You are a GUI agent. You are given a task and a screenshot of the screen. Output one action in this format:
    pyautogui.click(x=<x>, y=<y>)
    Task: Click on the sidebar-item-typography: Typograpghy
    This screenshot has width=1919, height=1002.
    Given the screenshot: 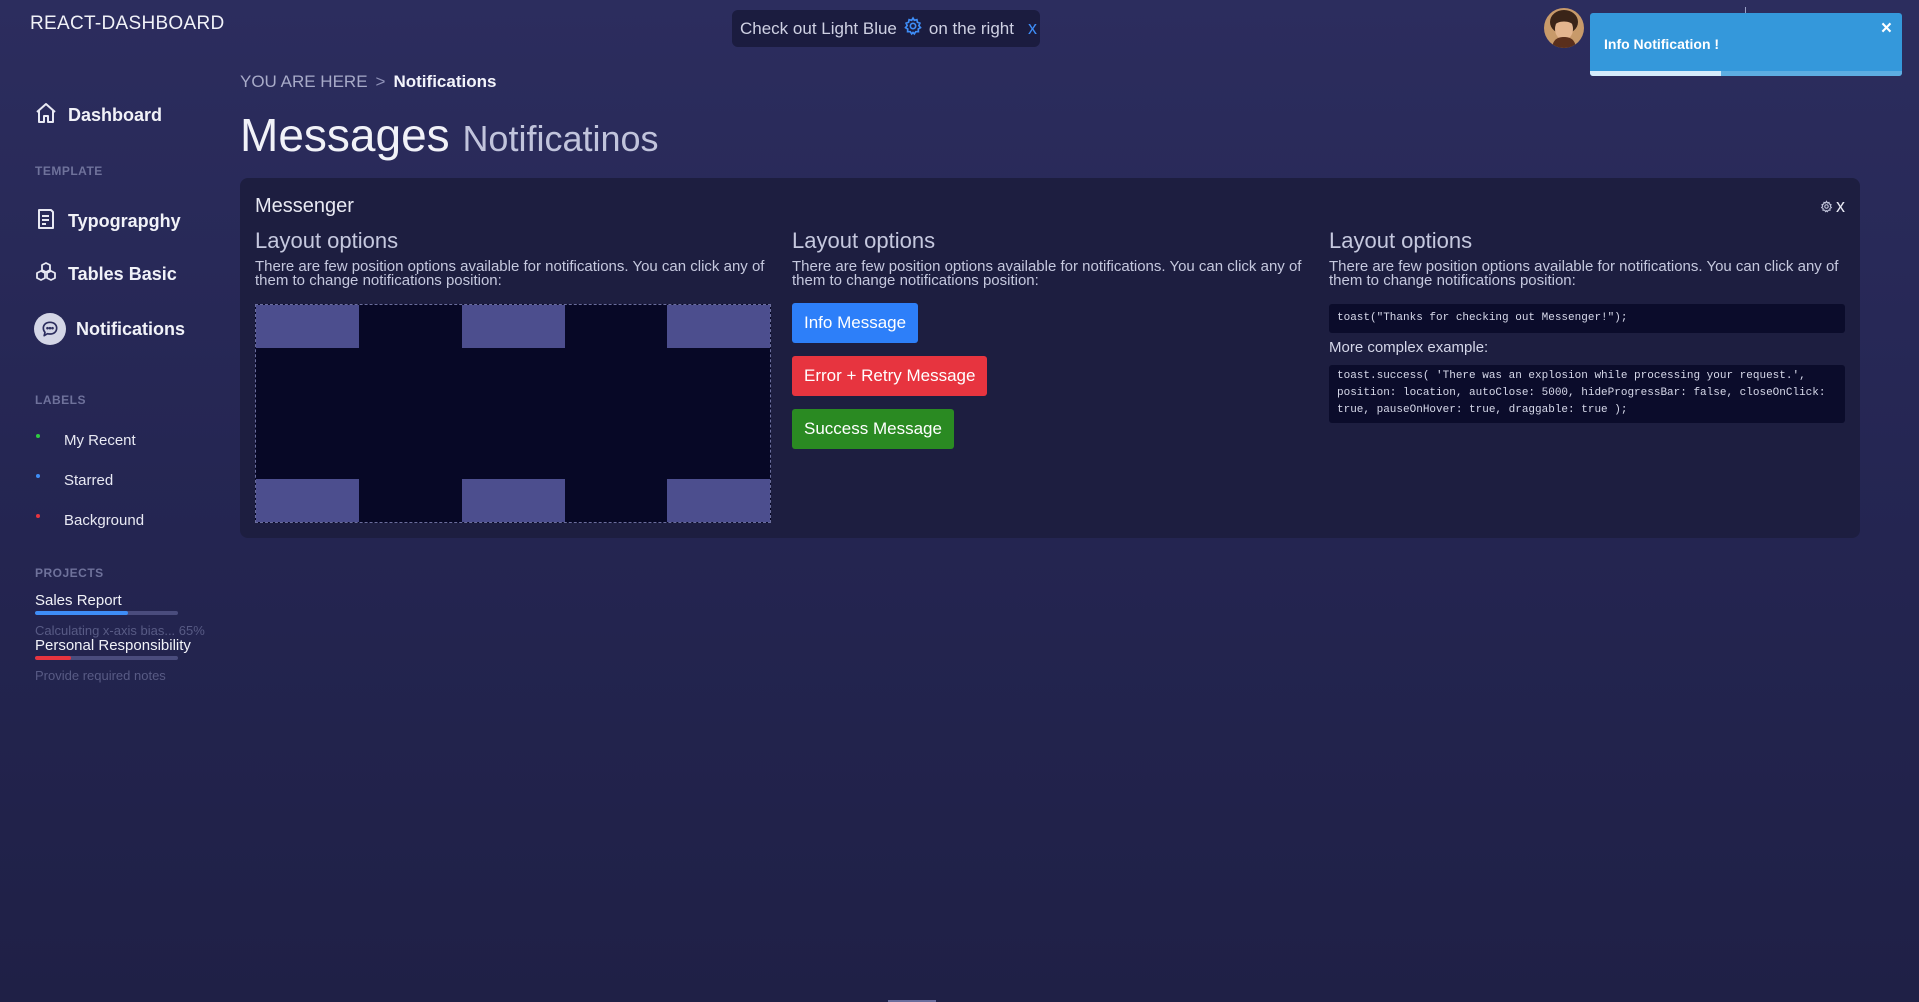 What is the action you would take?
    pyautogui.click(x=107, y=221)
    